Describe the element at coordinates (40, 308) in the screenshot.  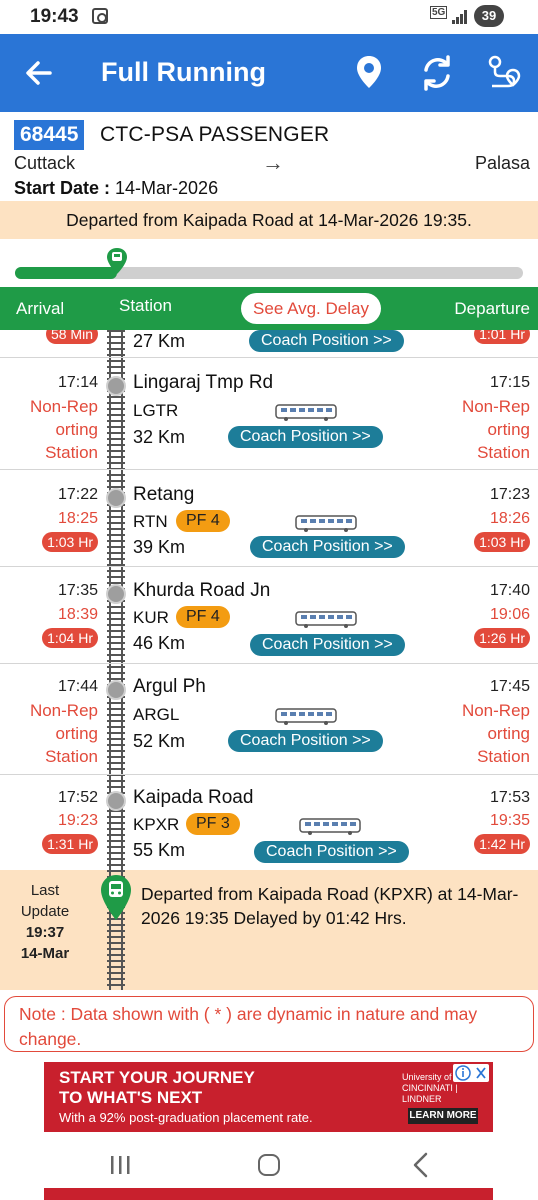
I see `arrival-column-label: Arrival` at that location.